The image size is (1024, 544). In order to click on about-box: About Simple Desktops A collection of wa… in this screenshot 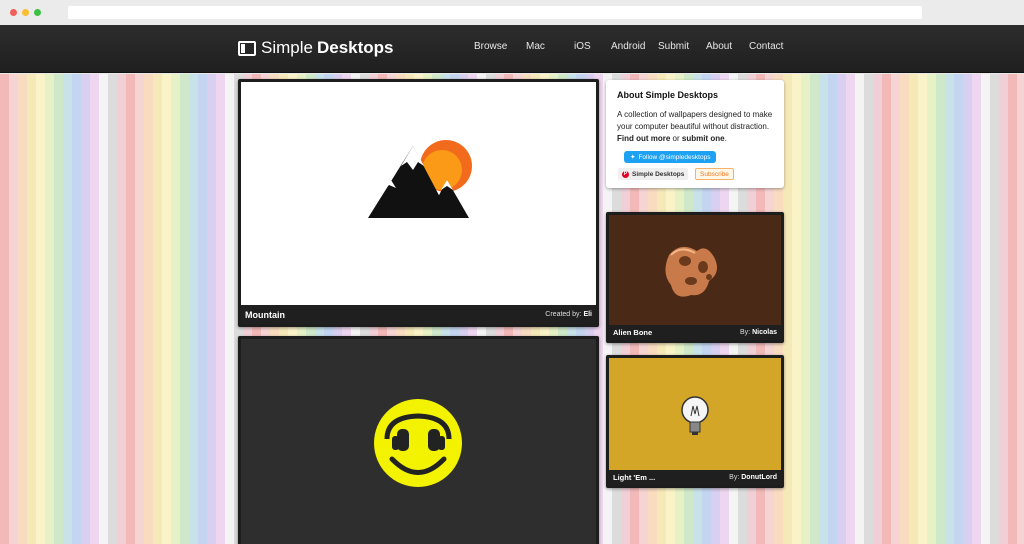, I will do `click(695, 134)`.